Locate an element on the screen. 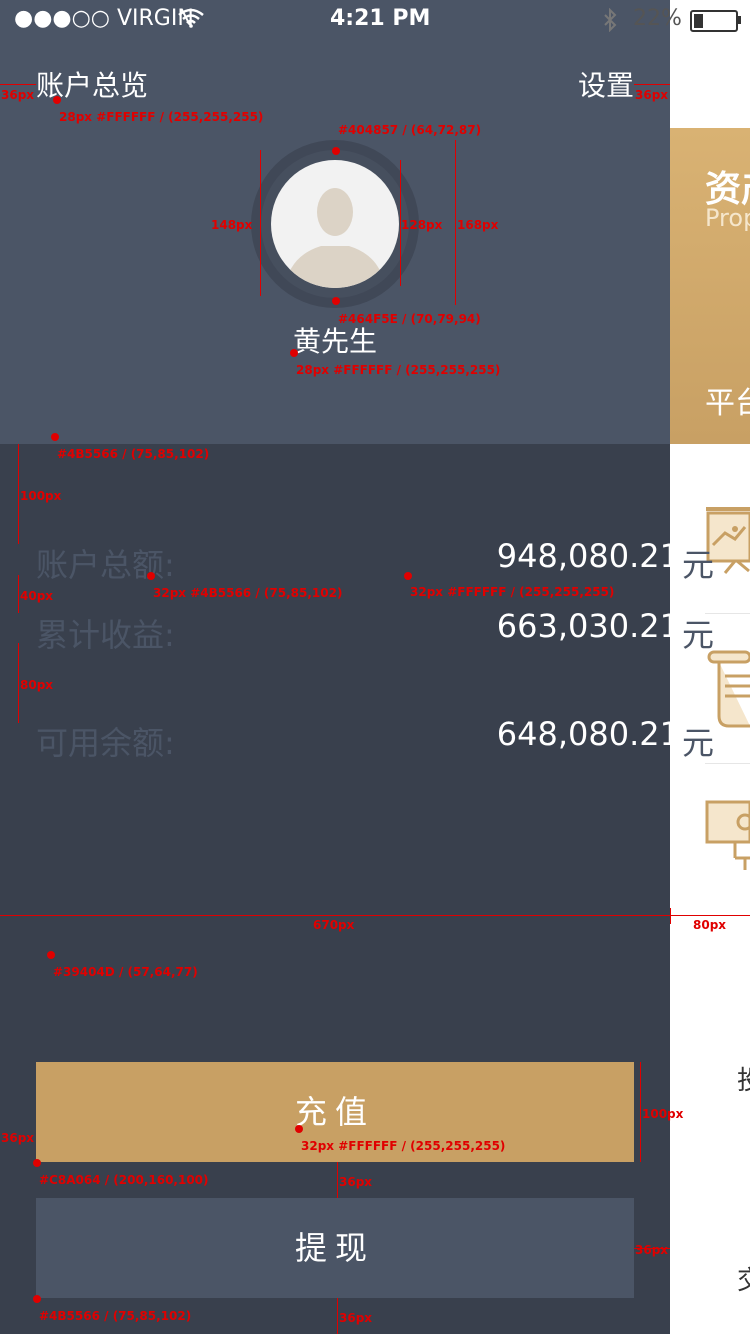 Image resolution: width=750 pixels, height=1334 pixels. status-bar: ●●●○○ VIRGIN 4:21 PM 22% is located at coordinates (375, 20).